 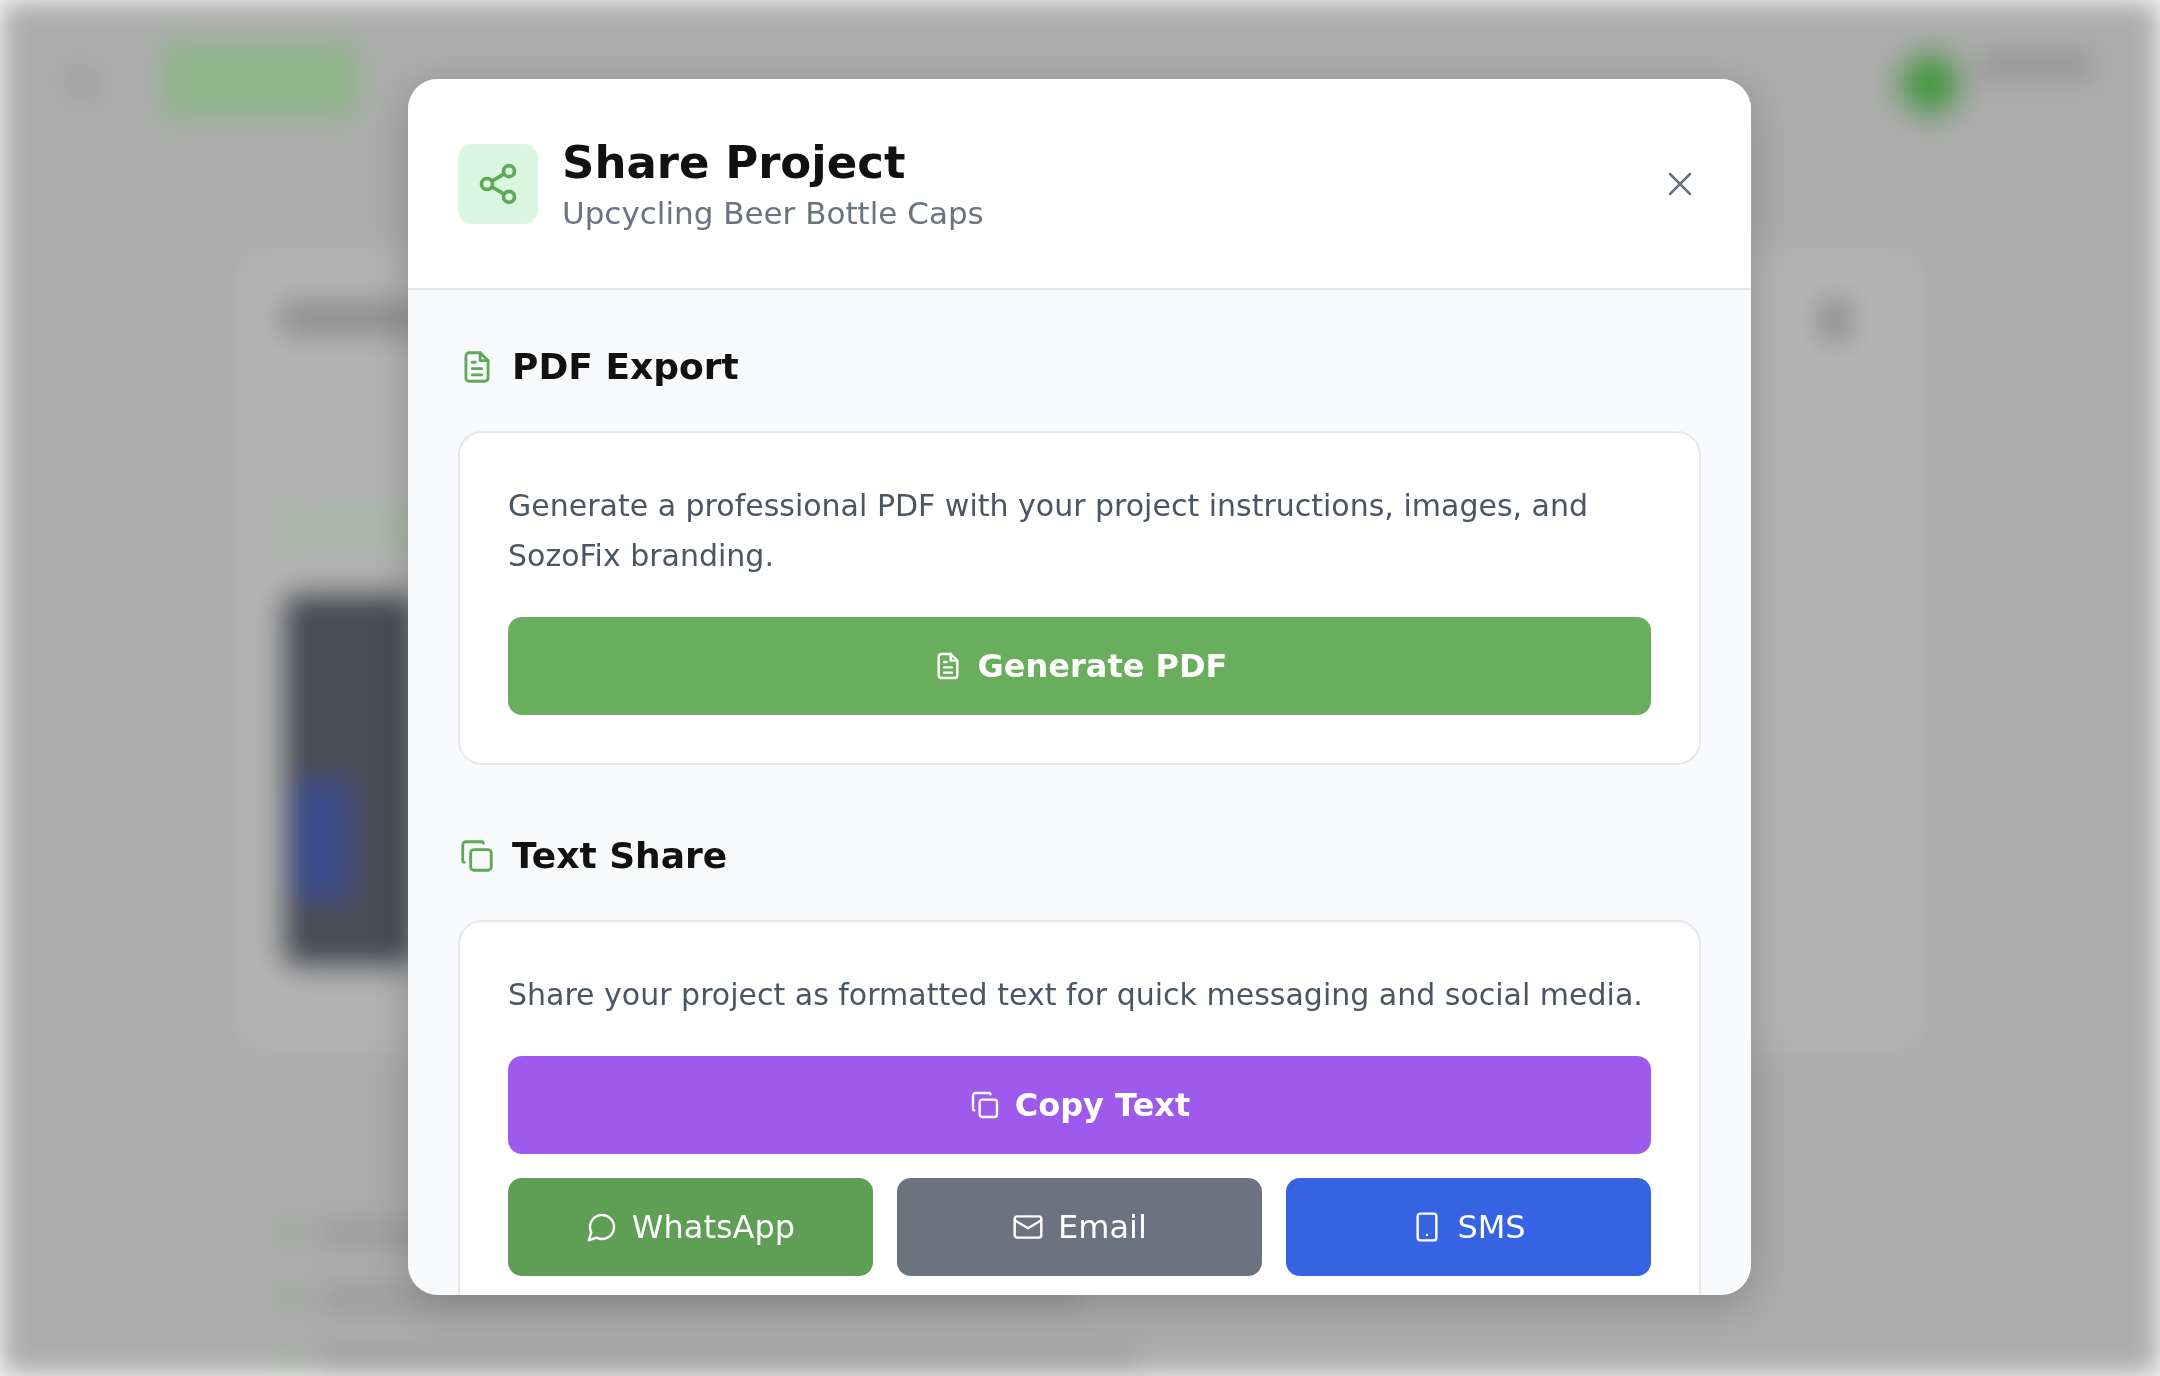 What do you see at coordinates (625, 366) in the screenshot?
I see `section-heading: PDF Export` at bounding box center [625, 366].